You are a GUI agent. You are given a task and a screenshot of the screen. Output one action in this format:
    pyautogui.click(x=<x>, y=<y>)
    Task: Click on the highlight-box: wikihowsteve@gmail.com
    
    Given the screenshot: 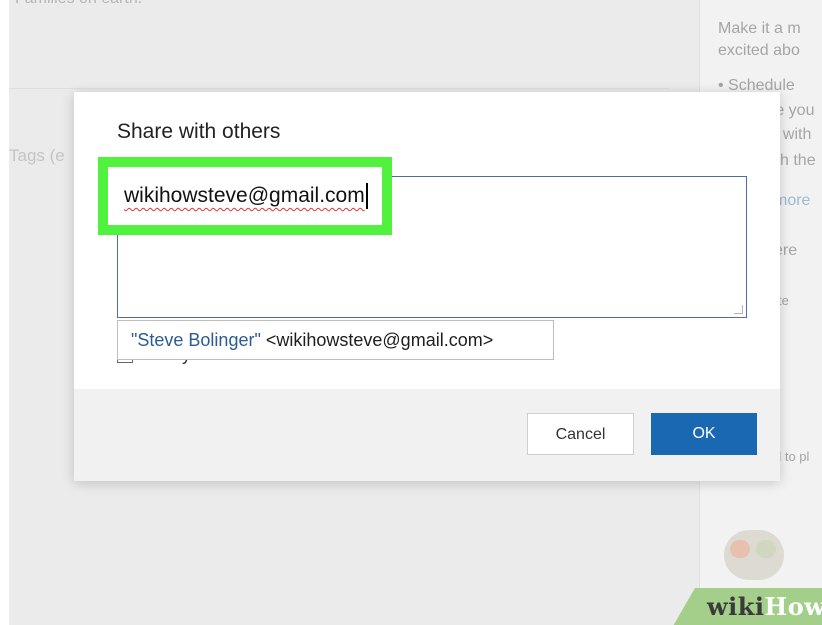 What is the action you would take?
    pyautogui.click(x=245, y=196)
    